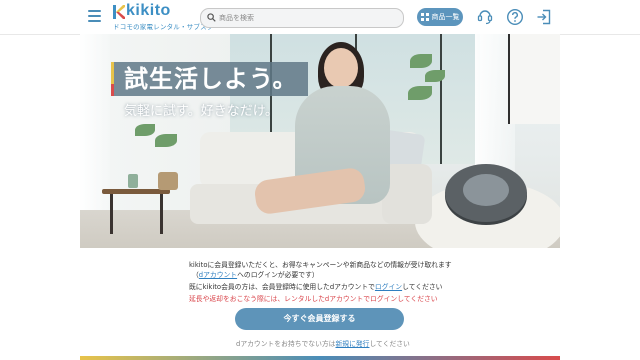 The image size is (640, 360). What do you see at coordinates (388, 287) in the screenshot?
I see `login-link: ログイン` at bounding box center [388, 287].